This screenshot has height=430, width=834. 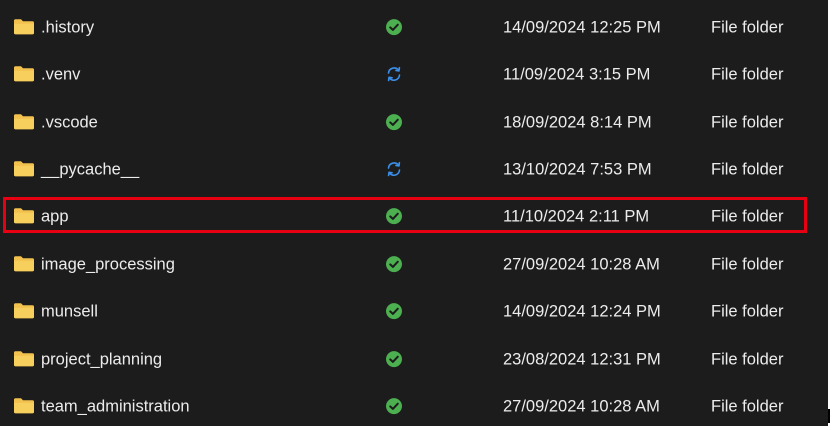 I want to click on file-name: app, so click(x=55, y=216).